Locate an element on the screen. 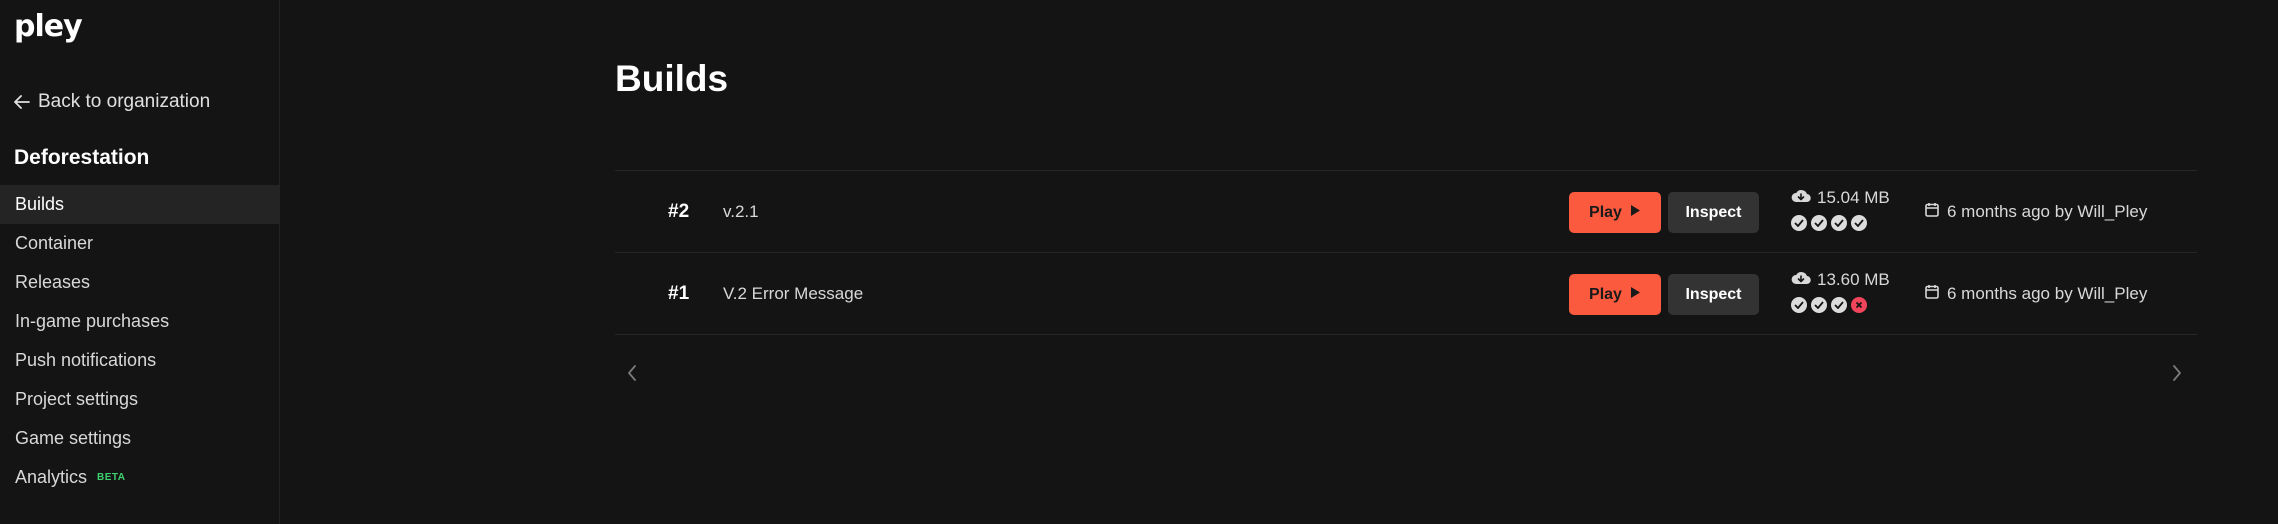 This screenshot has width=2278, height=524. build-size: 15.04 MB is located at coordinates (1840, 198).